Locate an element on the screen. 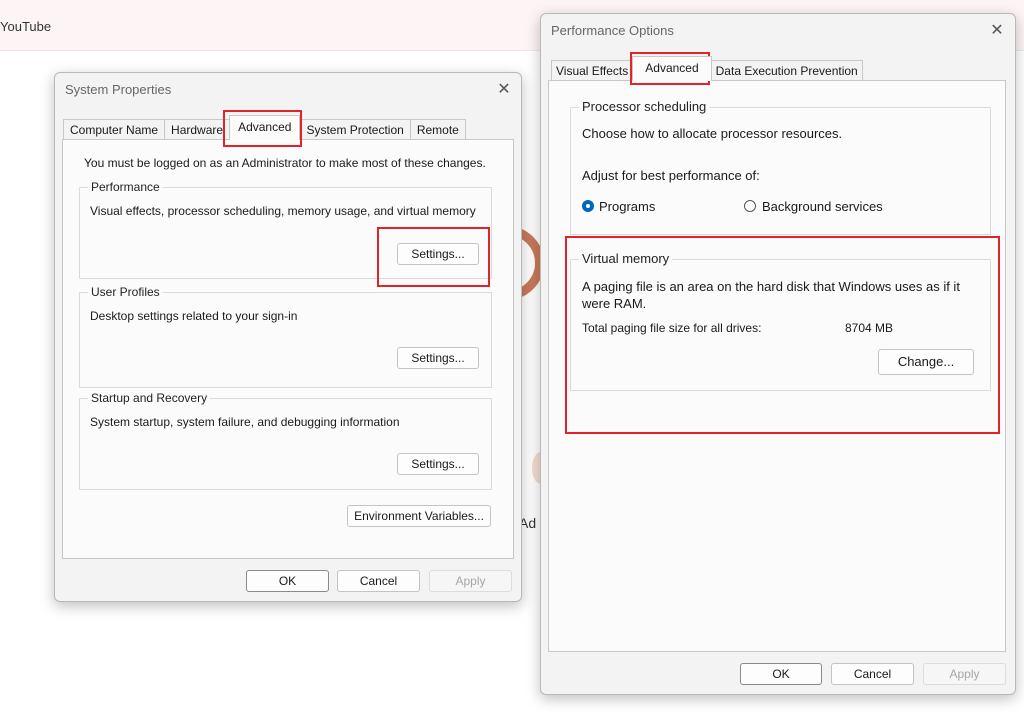 The width and height of the screenshot is (1024, 717). background-services-radio-label: Background services is located at coordinates (822, 206).